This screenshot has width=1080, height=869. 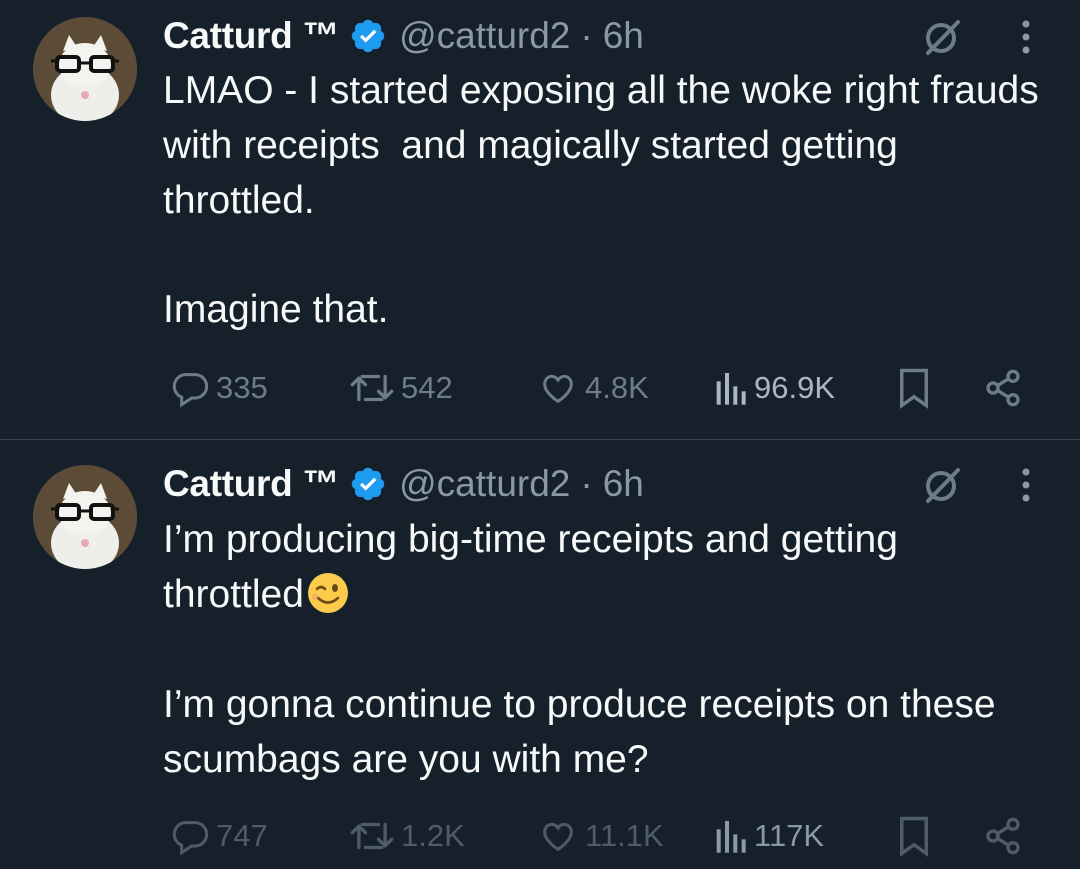 I want to click on reply-button: 747, so click(x=219, y=836).